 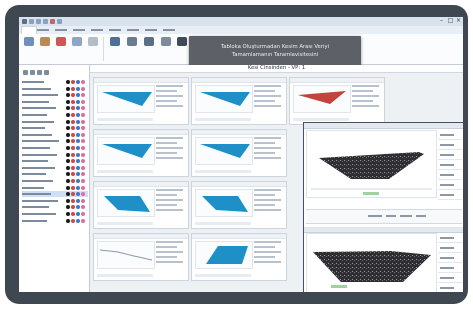 What do you see at coordinates (45, 21) in the screenshot?
I see `redo-icon` at bounding box center [45, 21].